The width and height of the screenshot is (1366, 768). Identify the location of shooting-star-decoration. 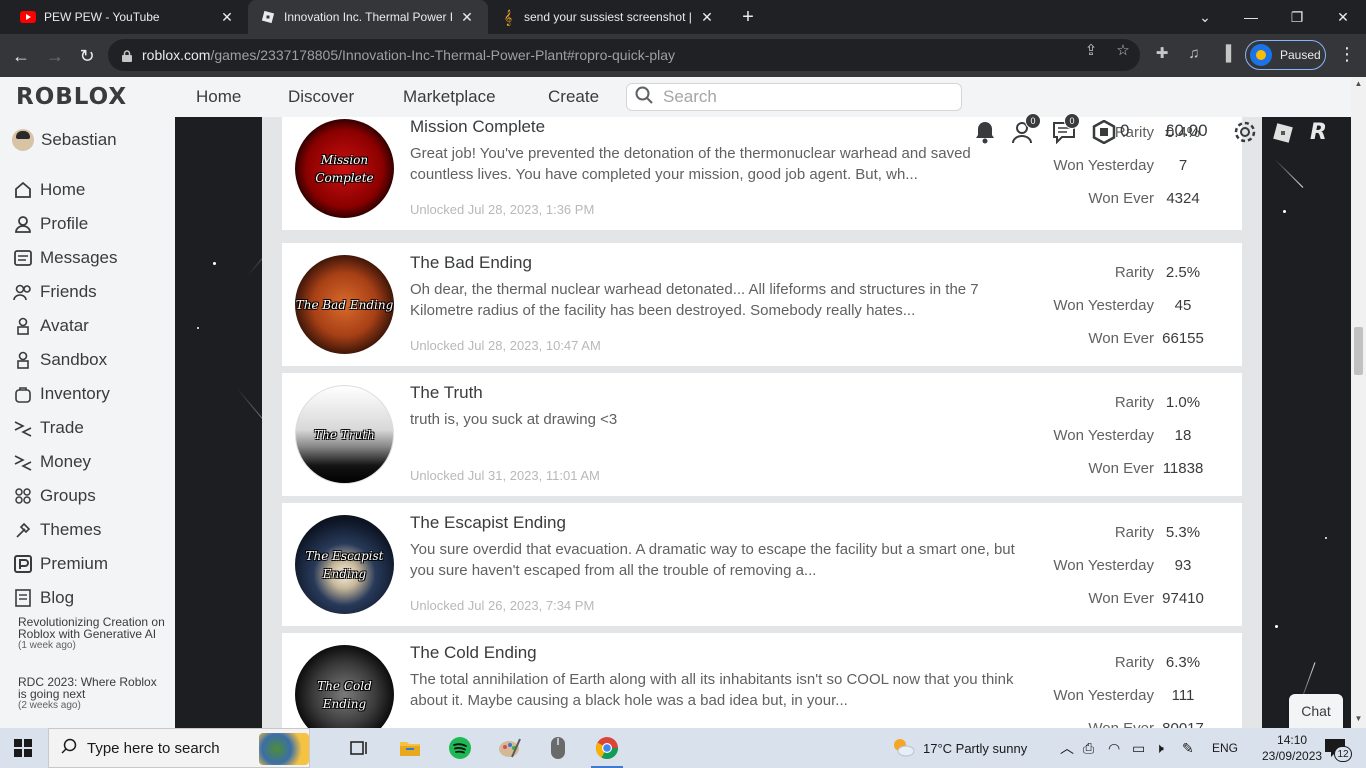
(1289, 173).